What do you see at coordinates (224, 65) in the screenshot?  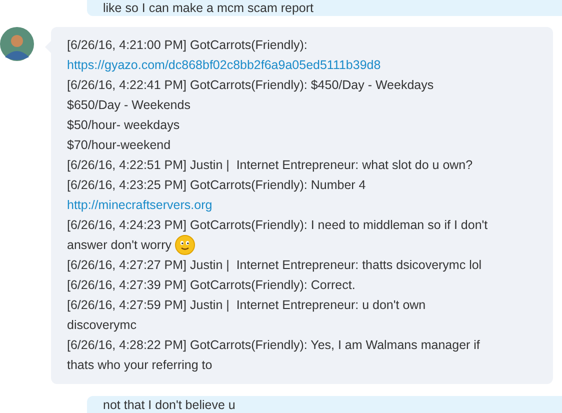 I see `message-link: https://gyazo.com/dc868bf02c8bb2f6a9a05ed5111b39d8` at bounding box center [224, 65].